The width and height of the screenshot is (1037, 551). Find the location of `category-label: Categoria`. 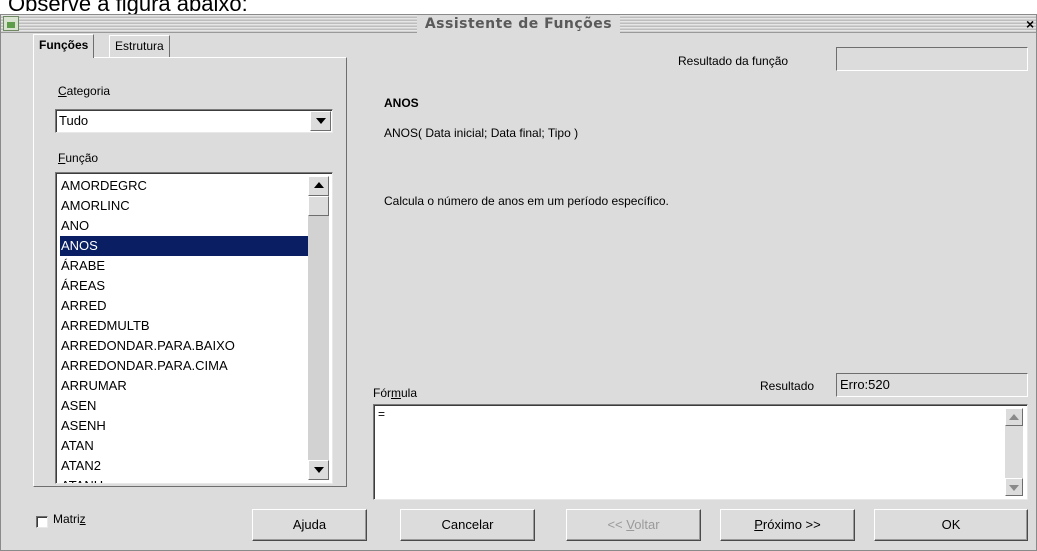

category-label: Categoria is located at coordinates (84, 91).